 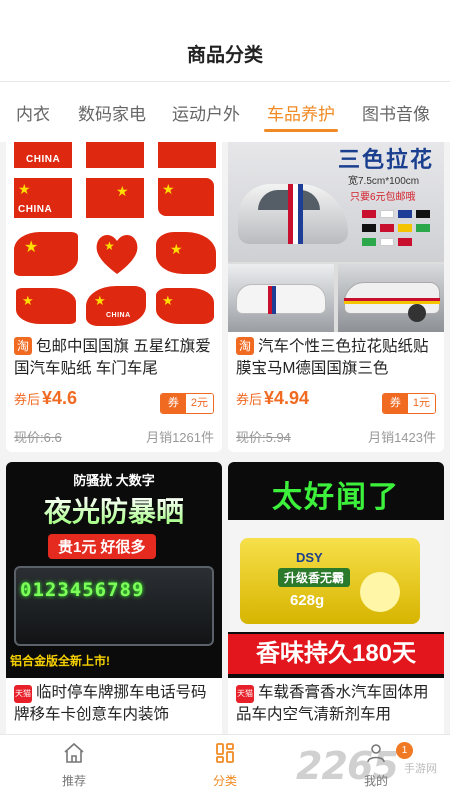 I want to click on color-swatches, so click(x=397, y=230).